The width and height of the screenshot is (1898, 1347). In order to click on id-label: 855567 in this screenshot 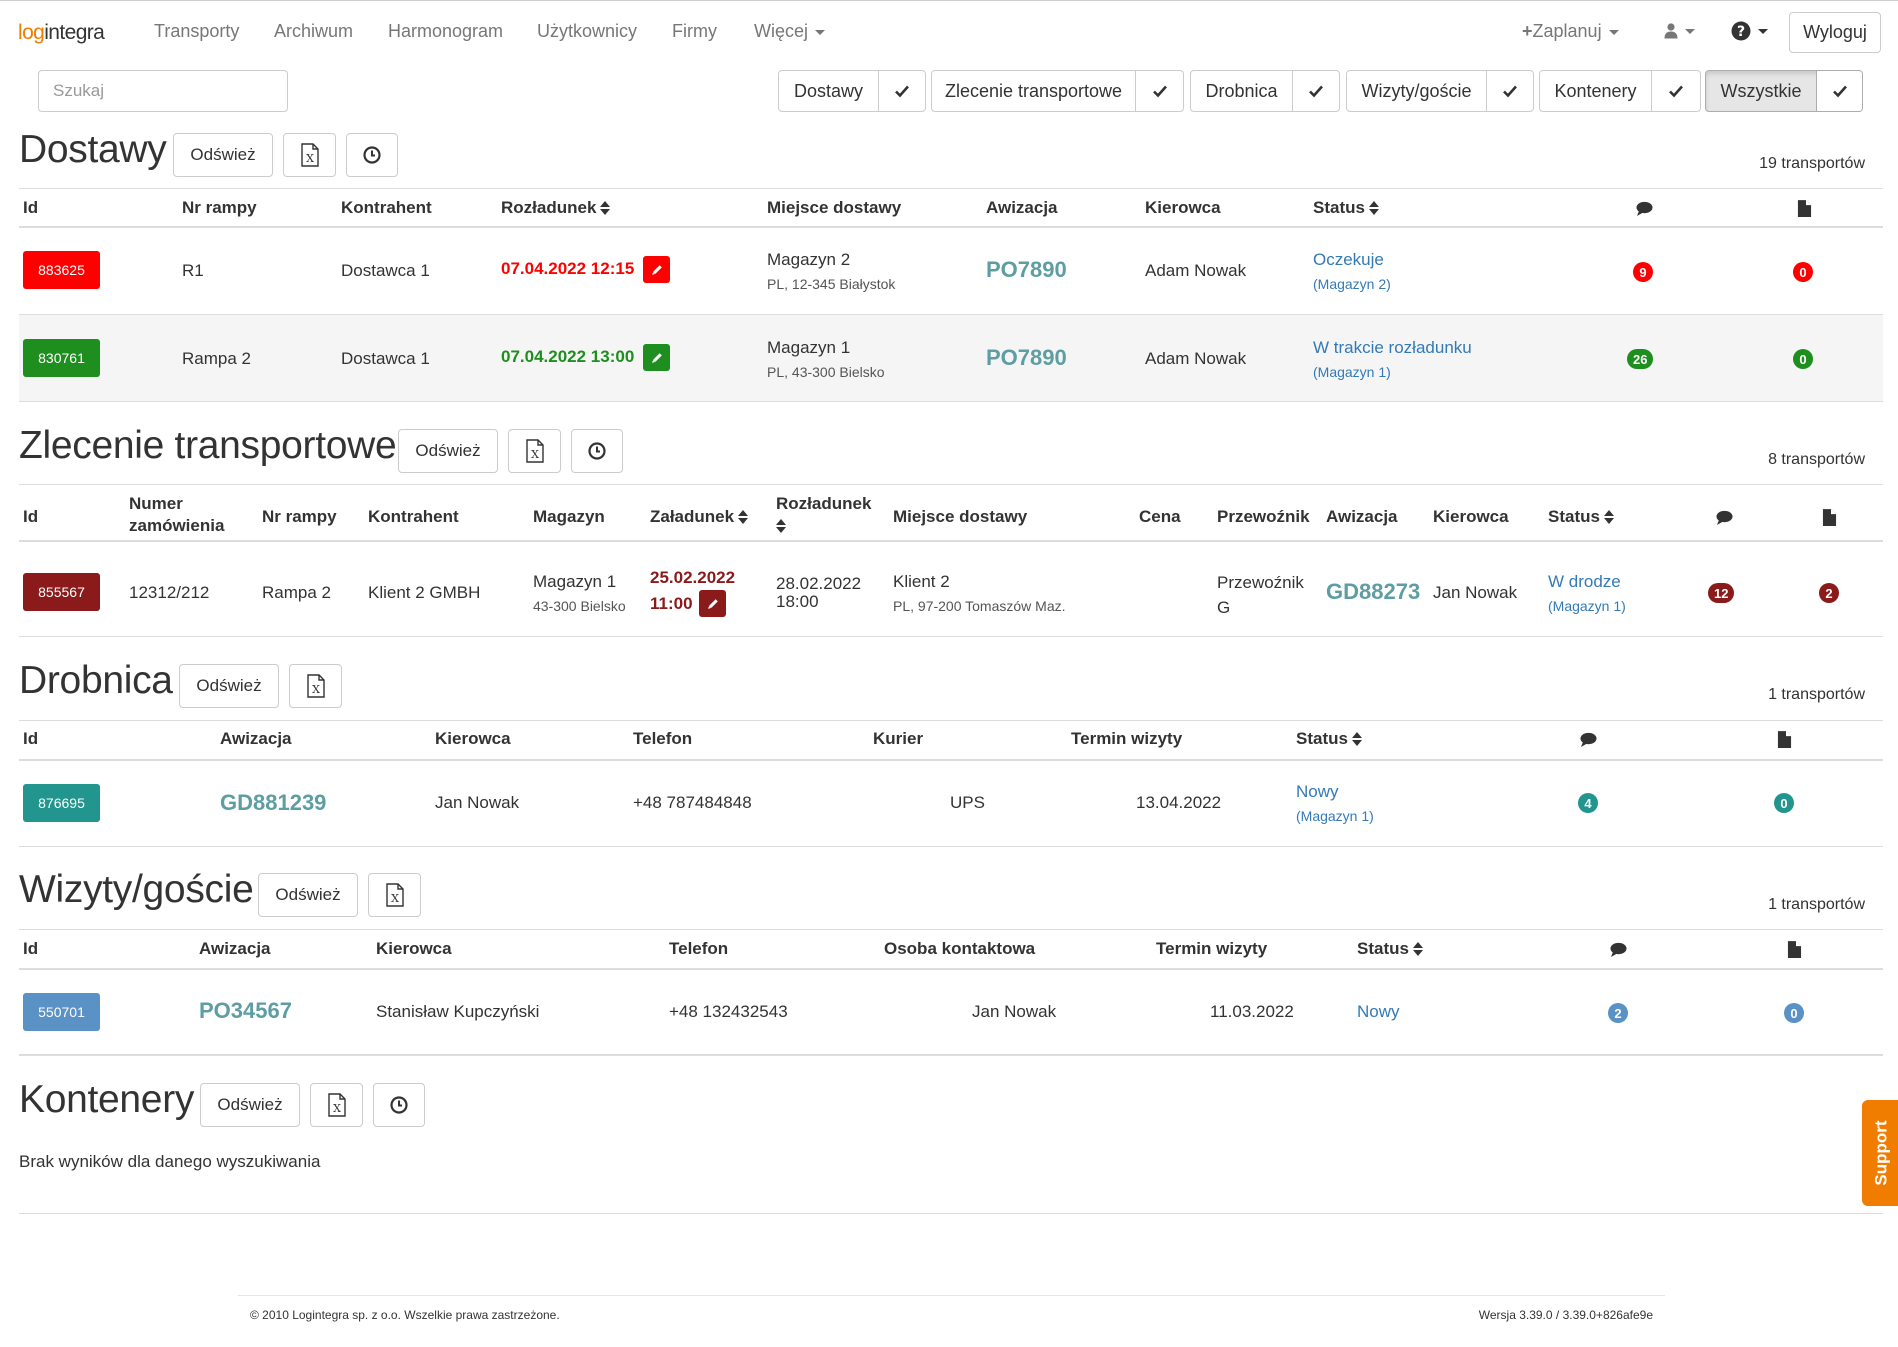, I will do `click(61, 592)`.